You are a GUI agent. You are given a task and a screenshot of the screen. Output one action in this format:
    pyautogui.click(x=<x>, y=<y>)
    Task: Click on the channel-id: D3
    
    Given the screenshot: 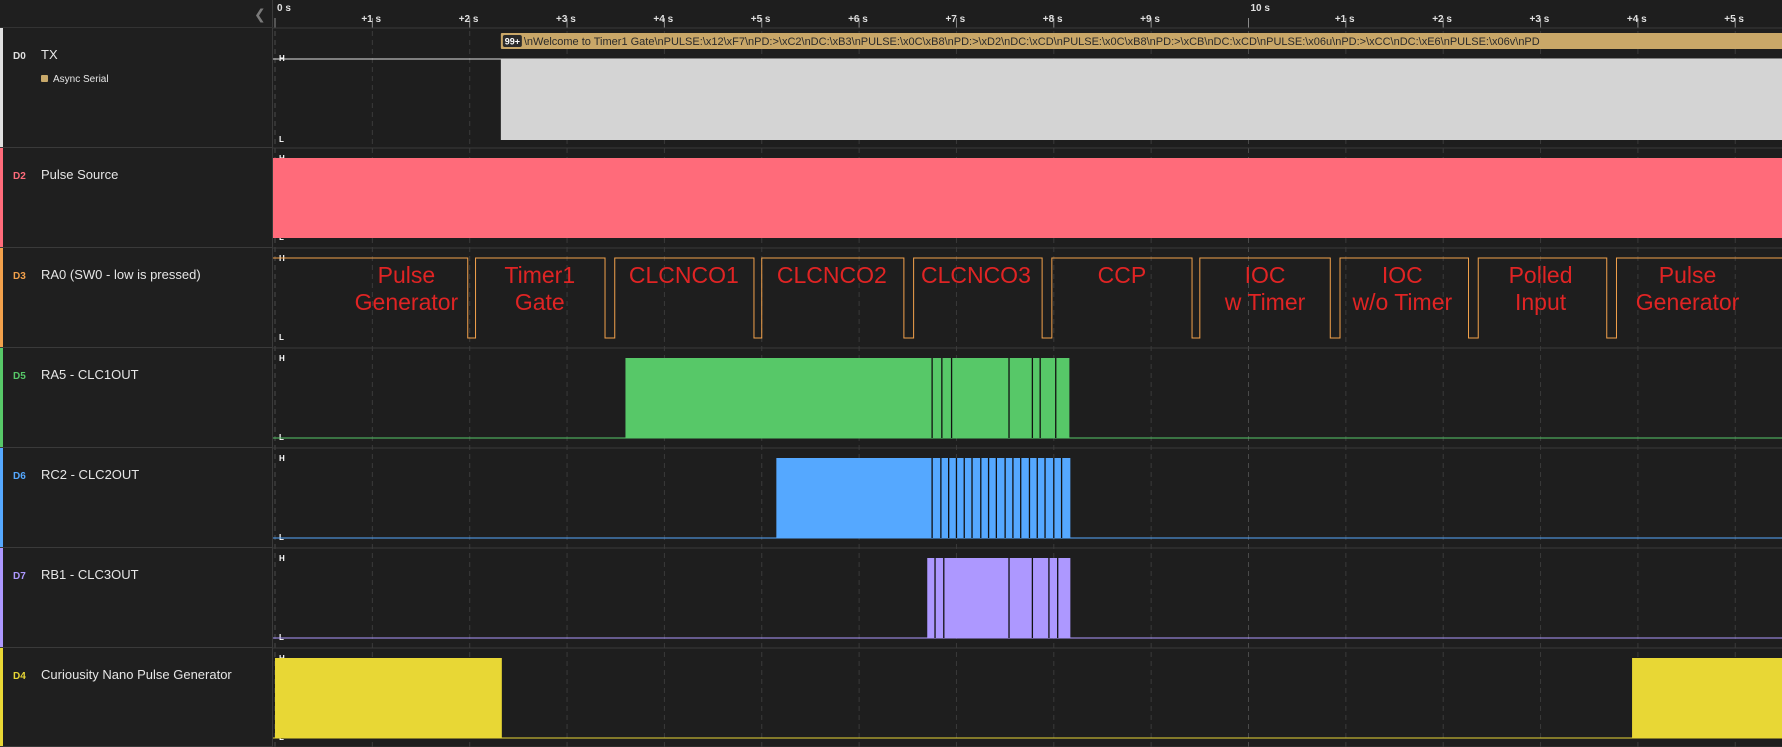 What is the action you would take?
    pyautogui.click(x=19, y=276)
    